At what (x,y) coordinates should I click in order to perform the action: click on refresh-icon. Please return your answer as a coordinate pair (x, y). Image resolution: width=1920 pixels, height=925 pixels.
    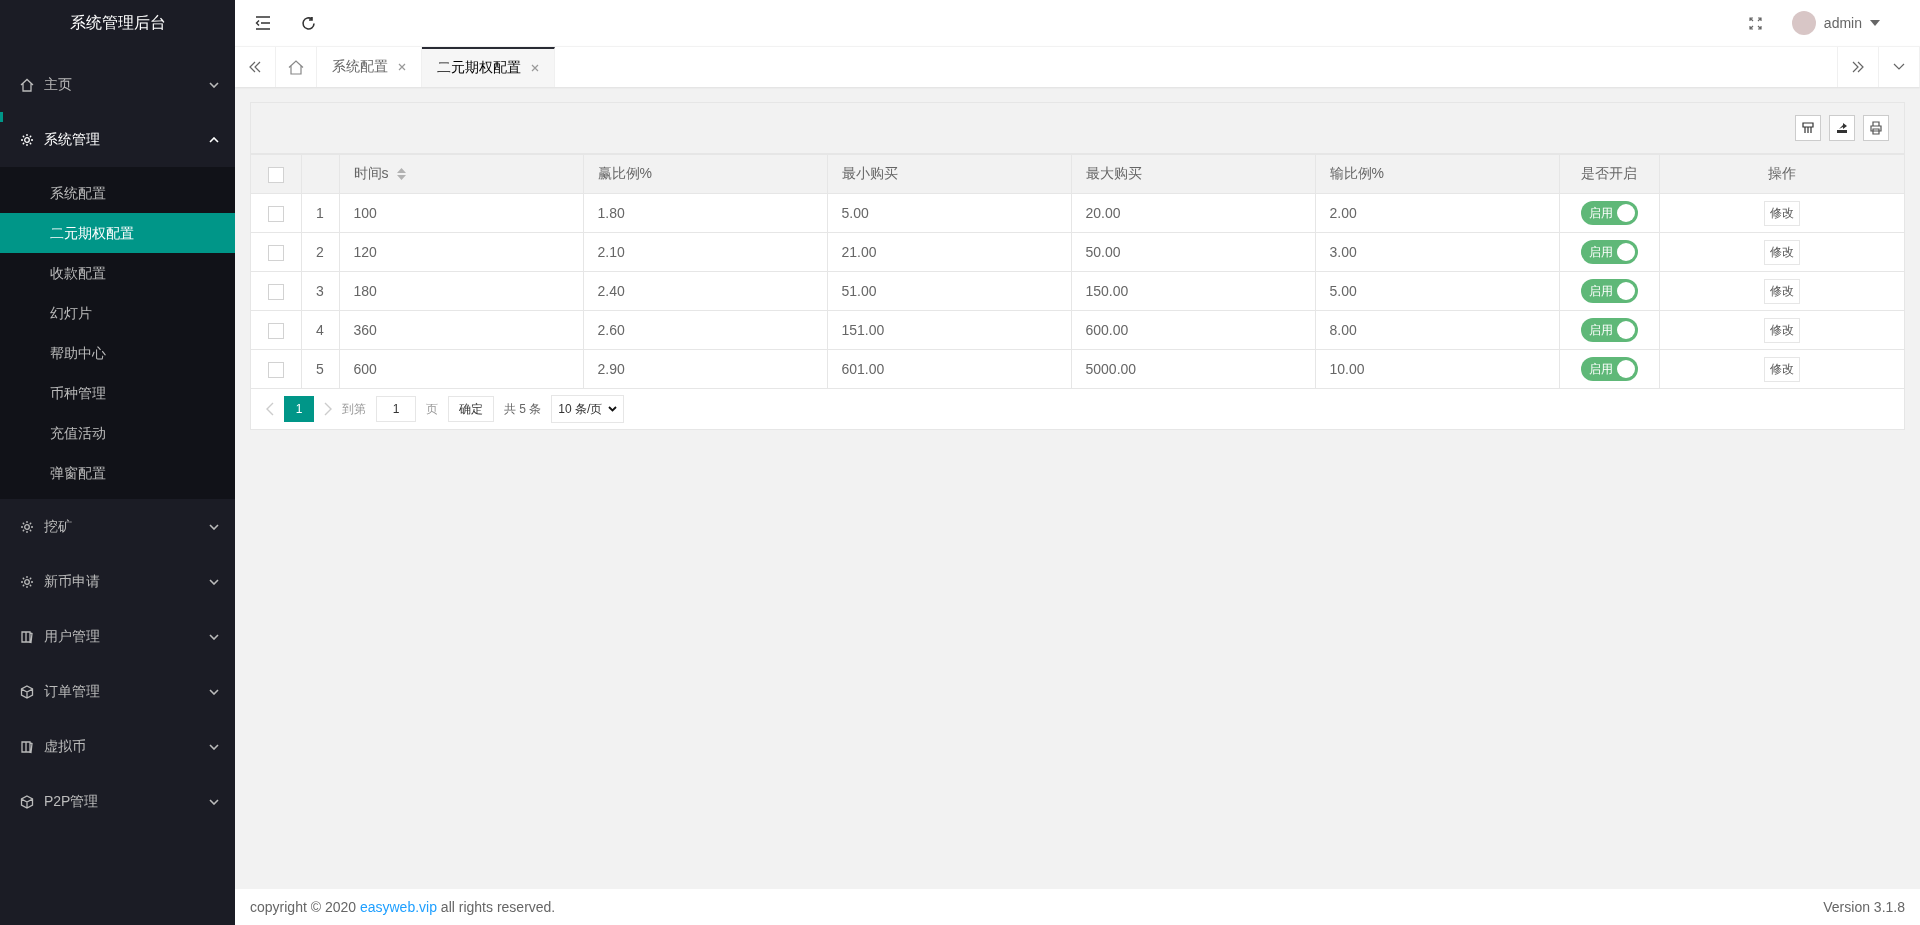
    Looking at the image, I should click on (308, 23).